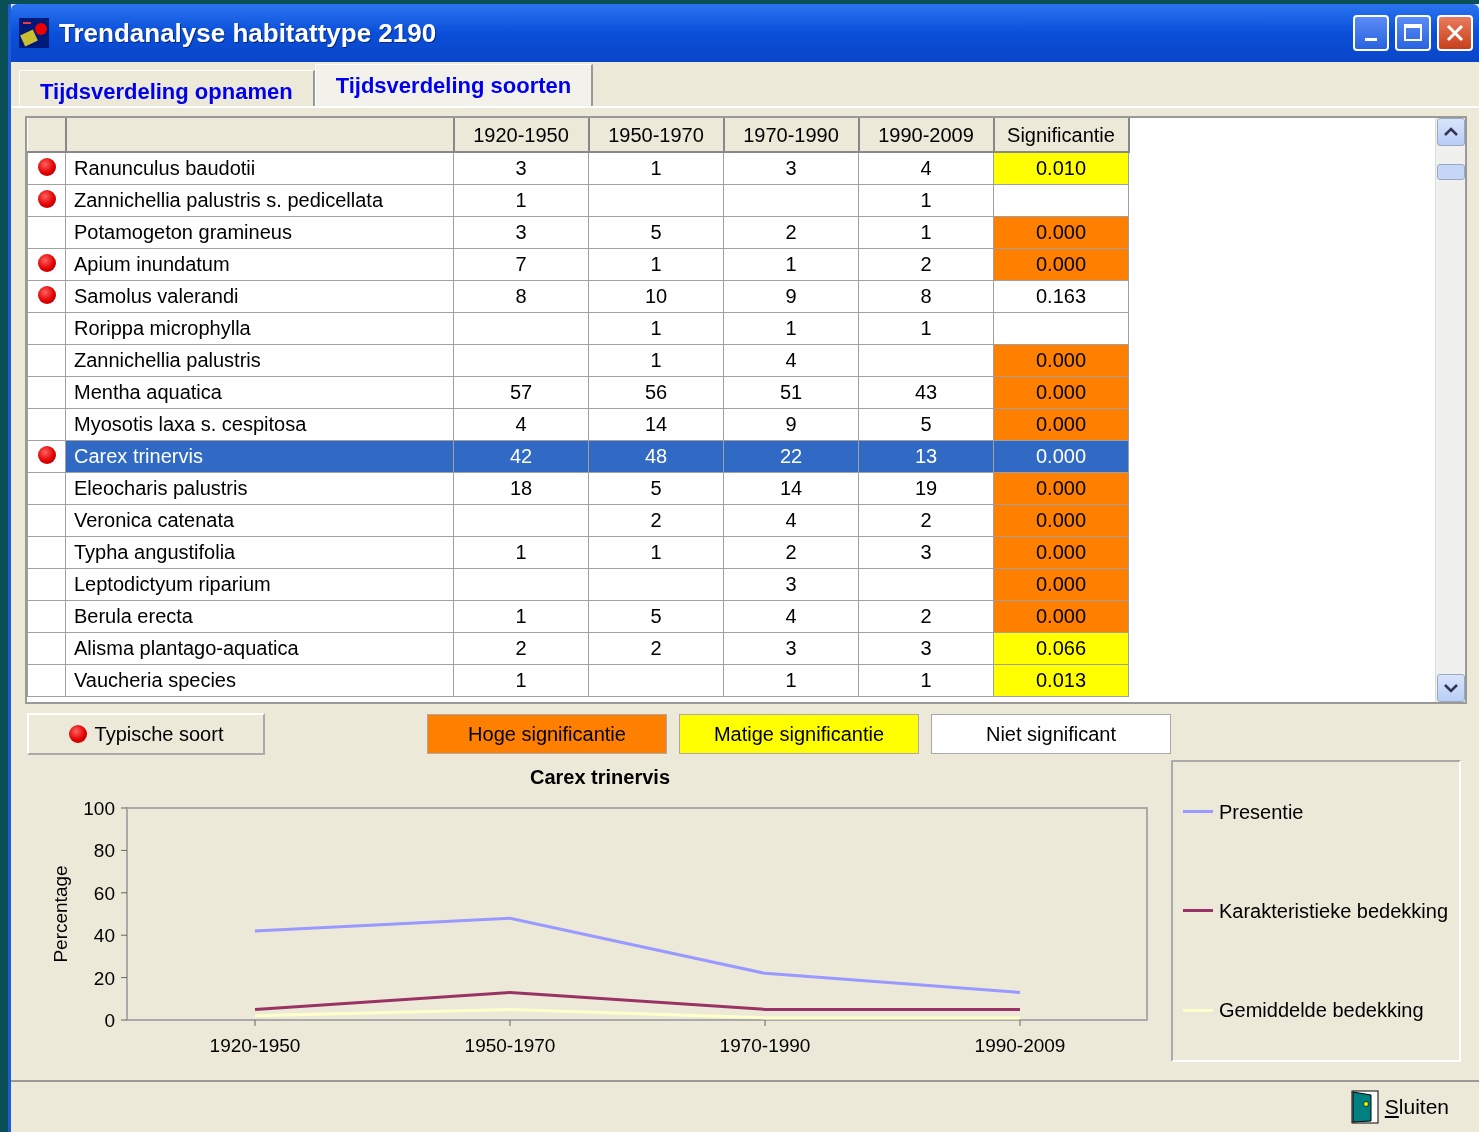 This screenshot has width=1479, height=1132. Describe the element at coordinates (1450, 172) in the screenshot. I see `scroll-thumb` at that location.